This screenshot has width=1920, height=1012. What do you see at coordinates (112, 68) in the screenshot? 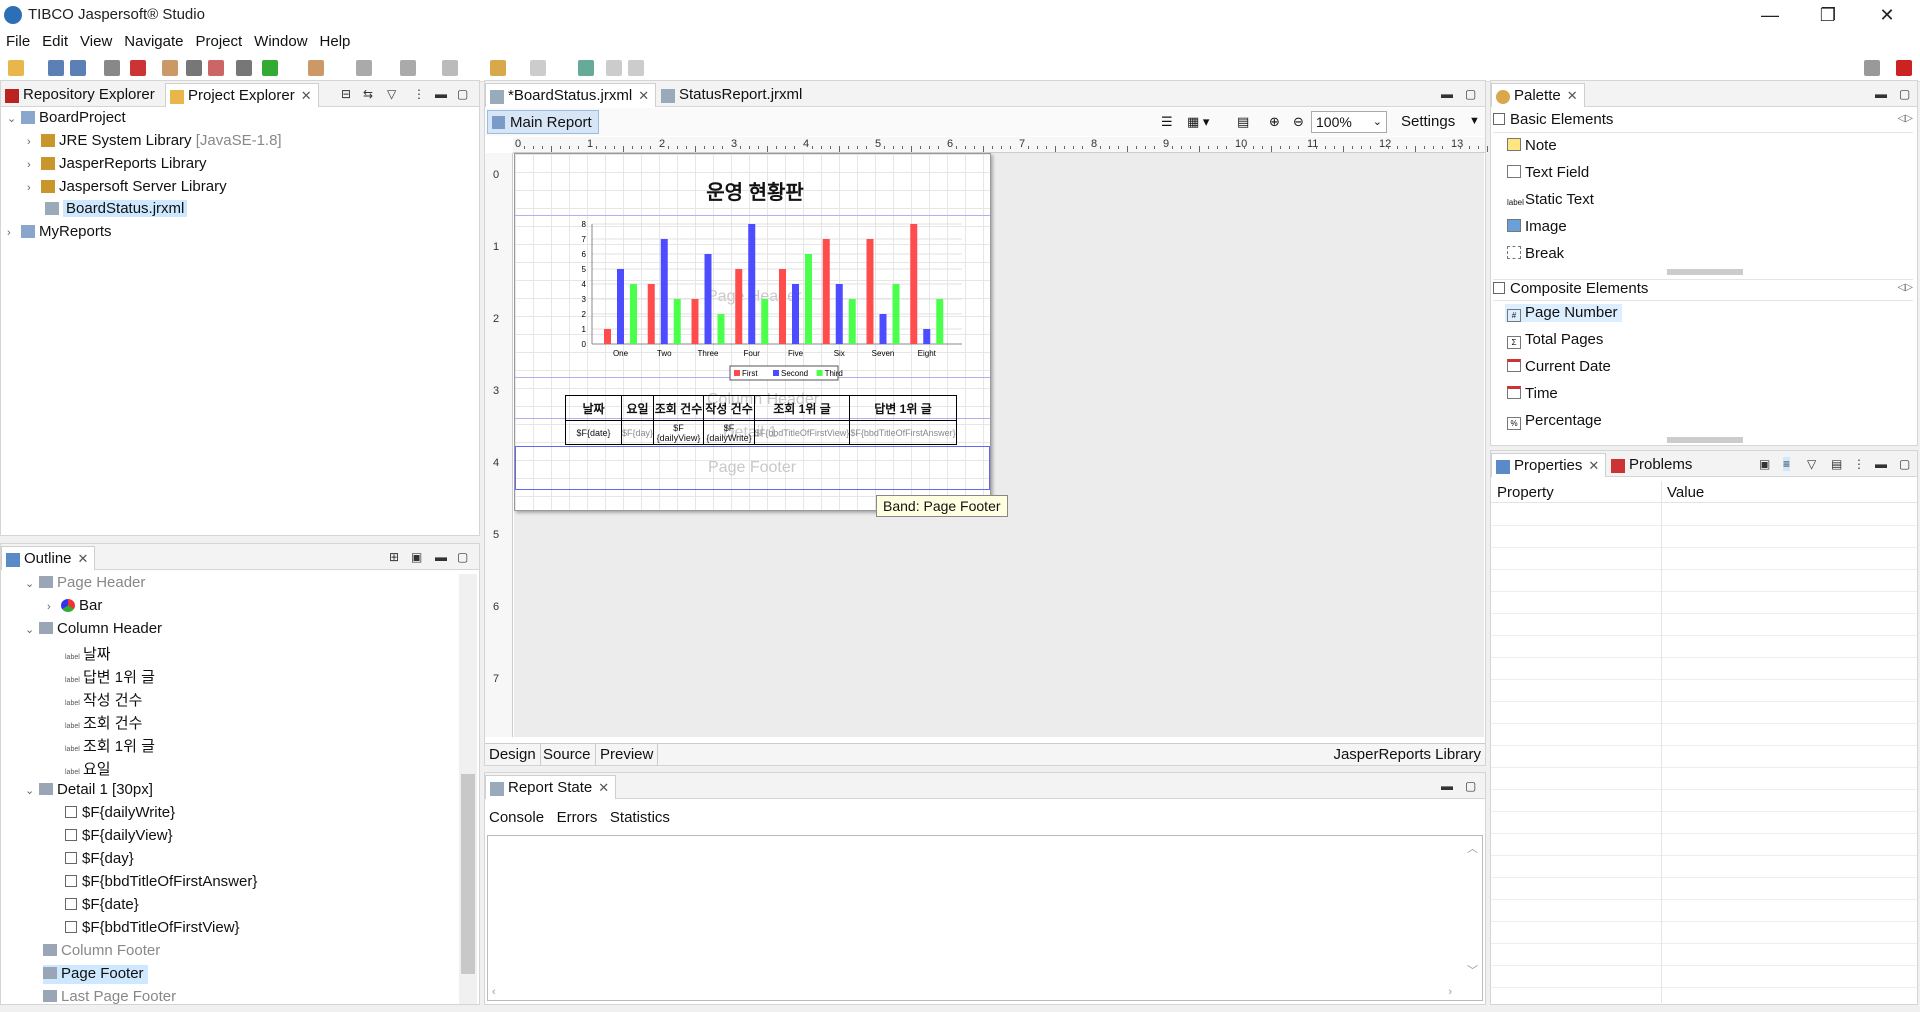
I see `print-icon` at bounding box center [112, 68].